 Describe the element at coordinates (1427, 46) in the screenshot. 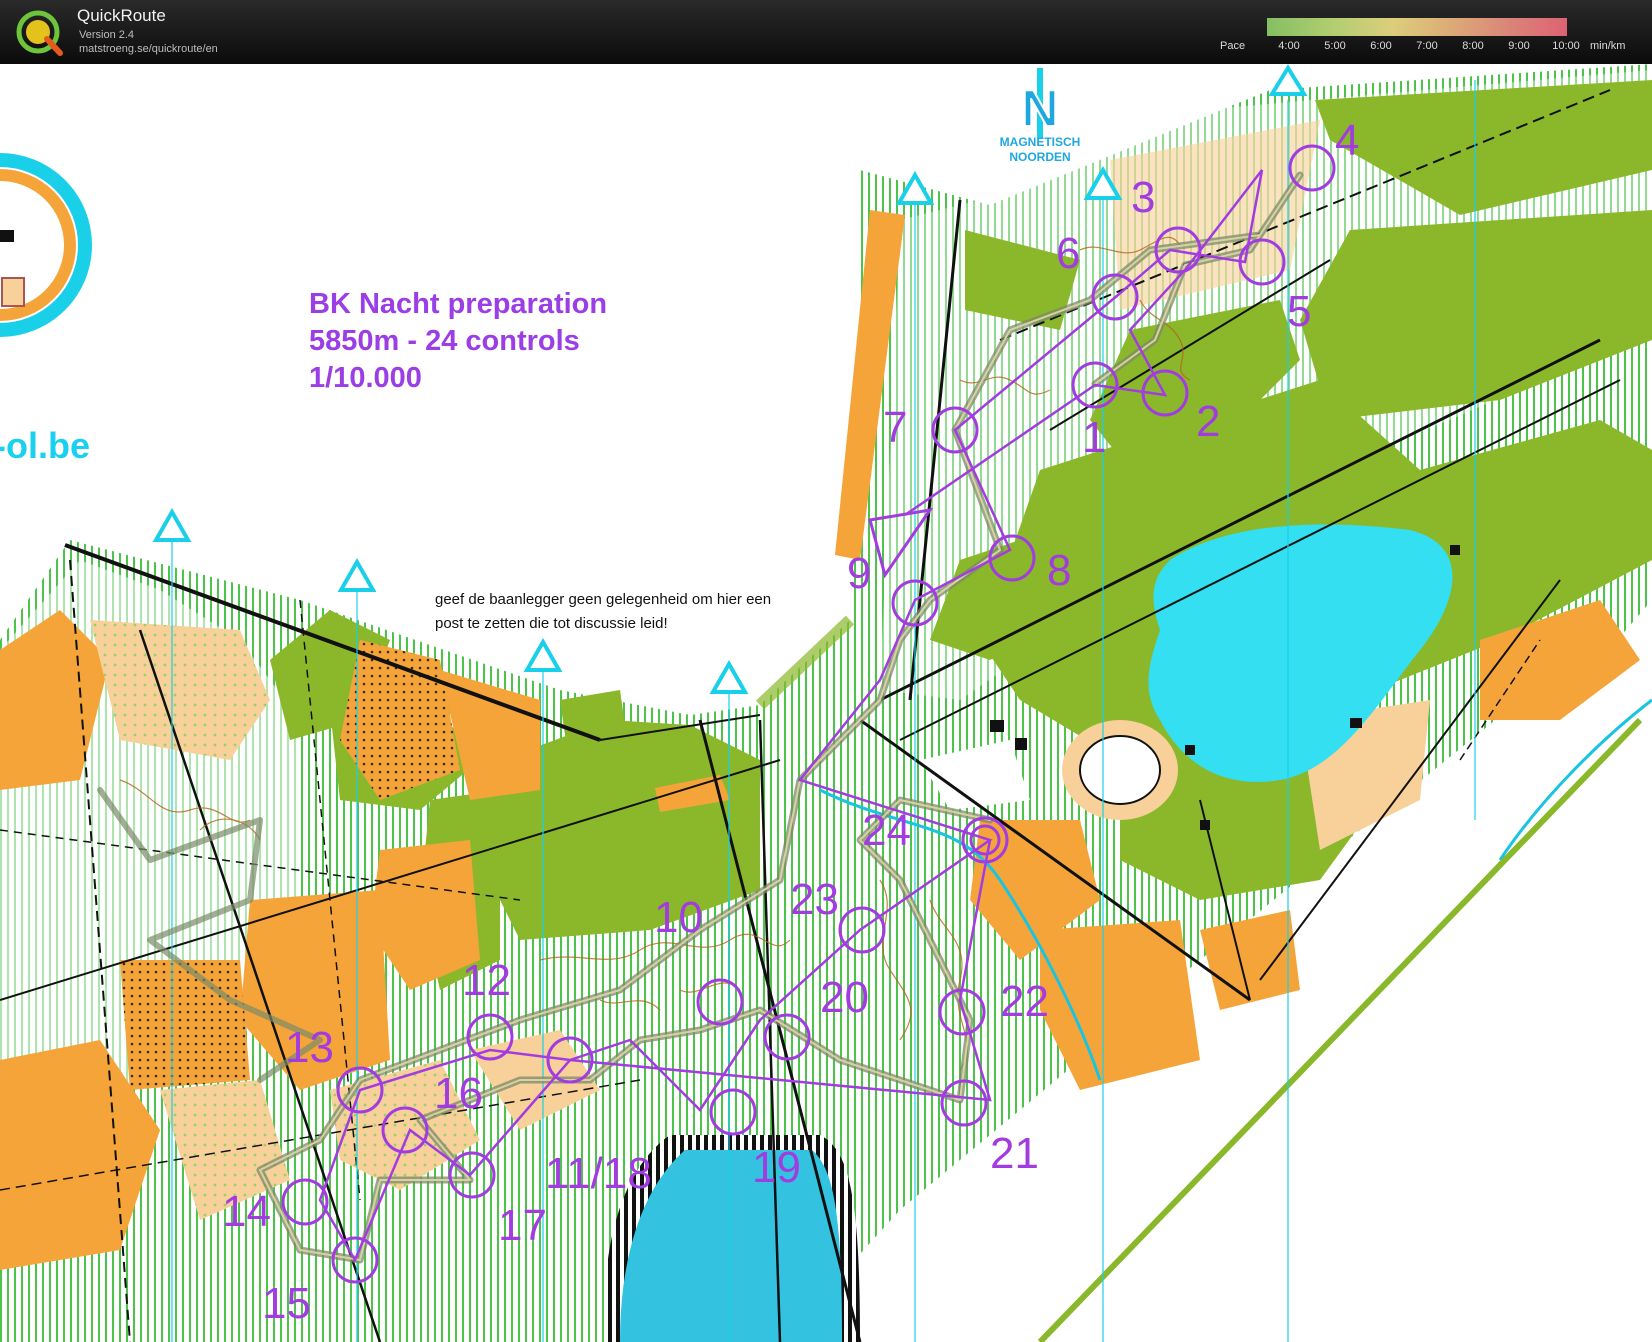

I see `pace-tick: 7:00` at that location.